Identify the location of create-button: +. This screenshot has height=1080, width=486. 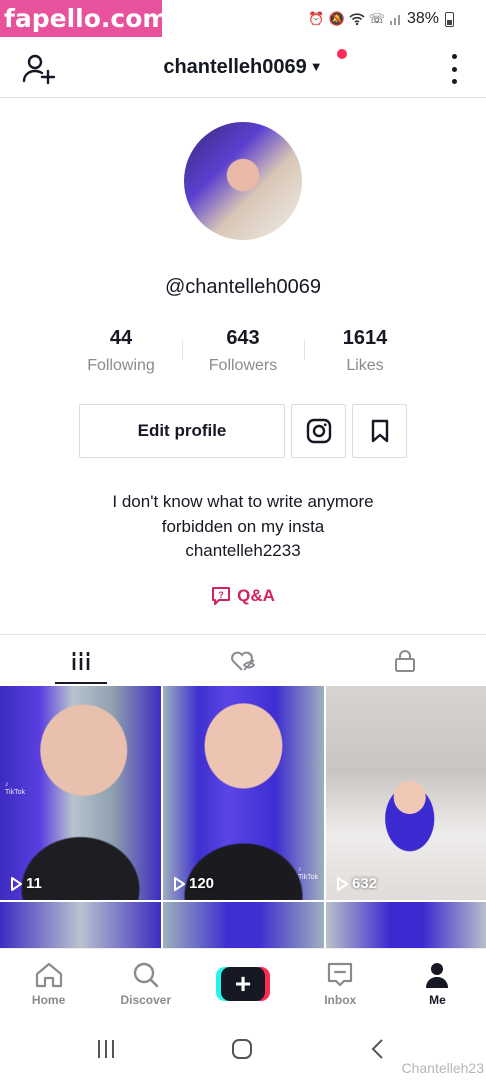
(243, 984).